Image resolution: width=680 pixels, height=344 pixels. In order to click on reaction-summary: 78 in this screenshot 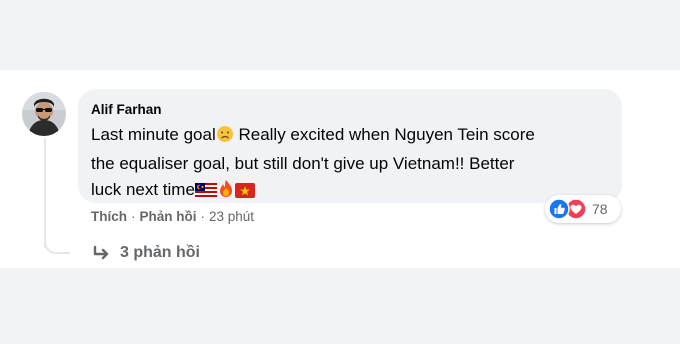, I will do `click(583, 209)`.